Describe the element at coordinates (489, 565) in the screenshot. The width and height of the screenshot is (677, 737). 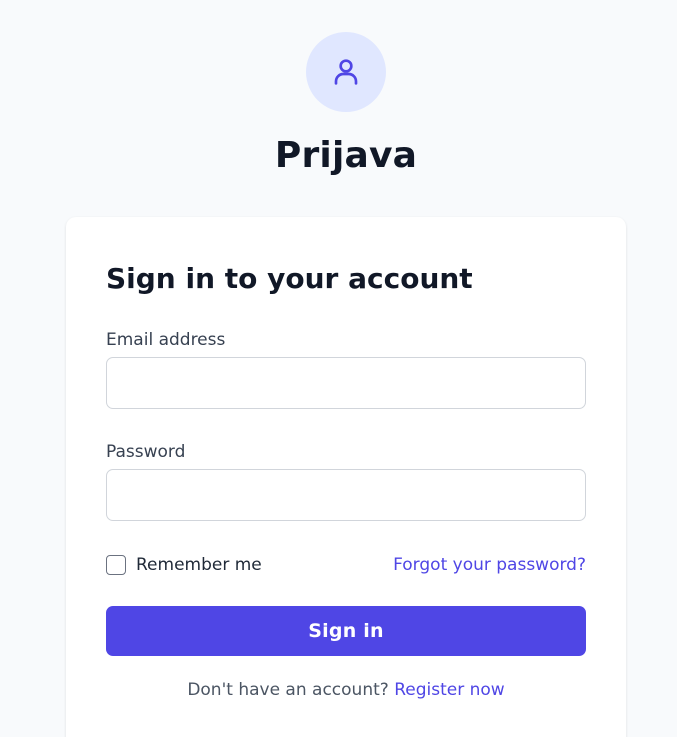
I see `forgot-password-link: Forgot your password?` at that location.